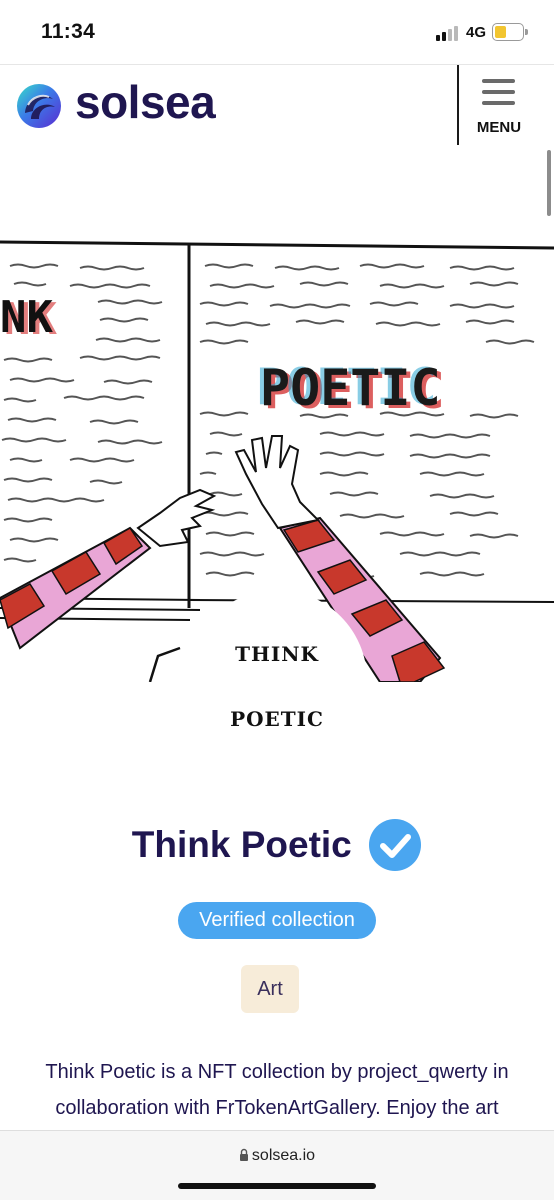 The height and width of the screenshot is (1200, 554). What do you see at coordinates (277, 32) in the screenshot?
I see `status-bar: 11:34 4G` at bounding box center [277, 32].